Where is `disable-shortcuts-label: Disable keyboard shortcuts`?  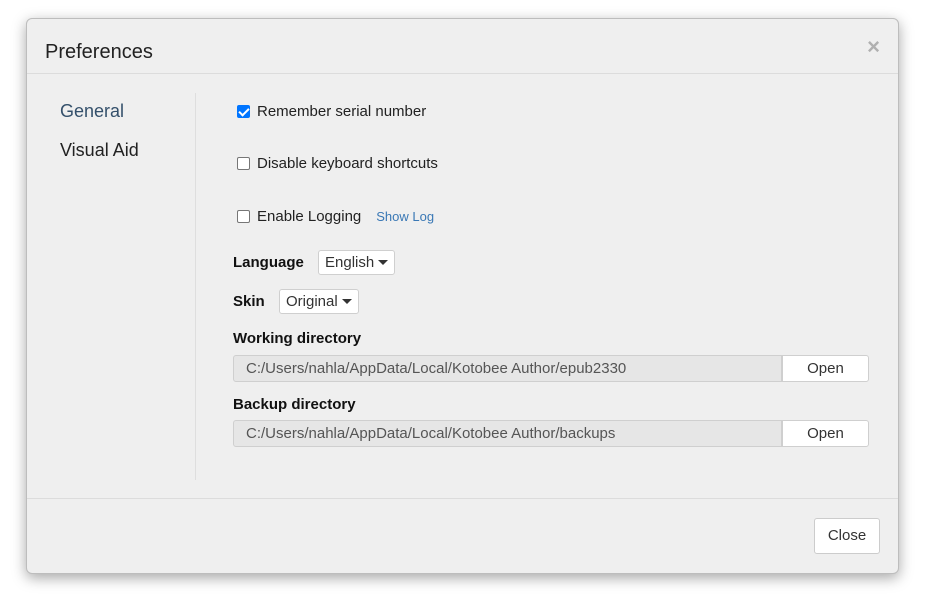 disable-shortcuts-label: Disable keyboard shortcuts is located at coordinates (347, 163).